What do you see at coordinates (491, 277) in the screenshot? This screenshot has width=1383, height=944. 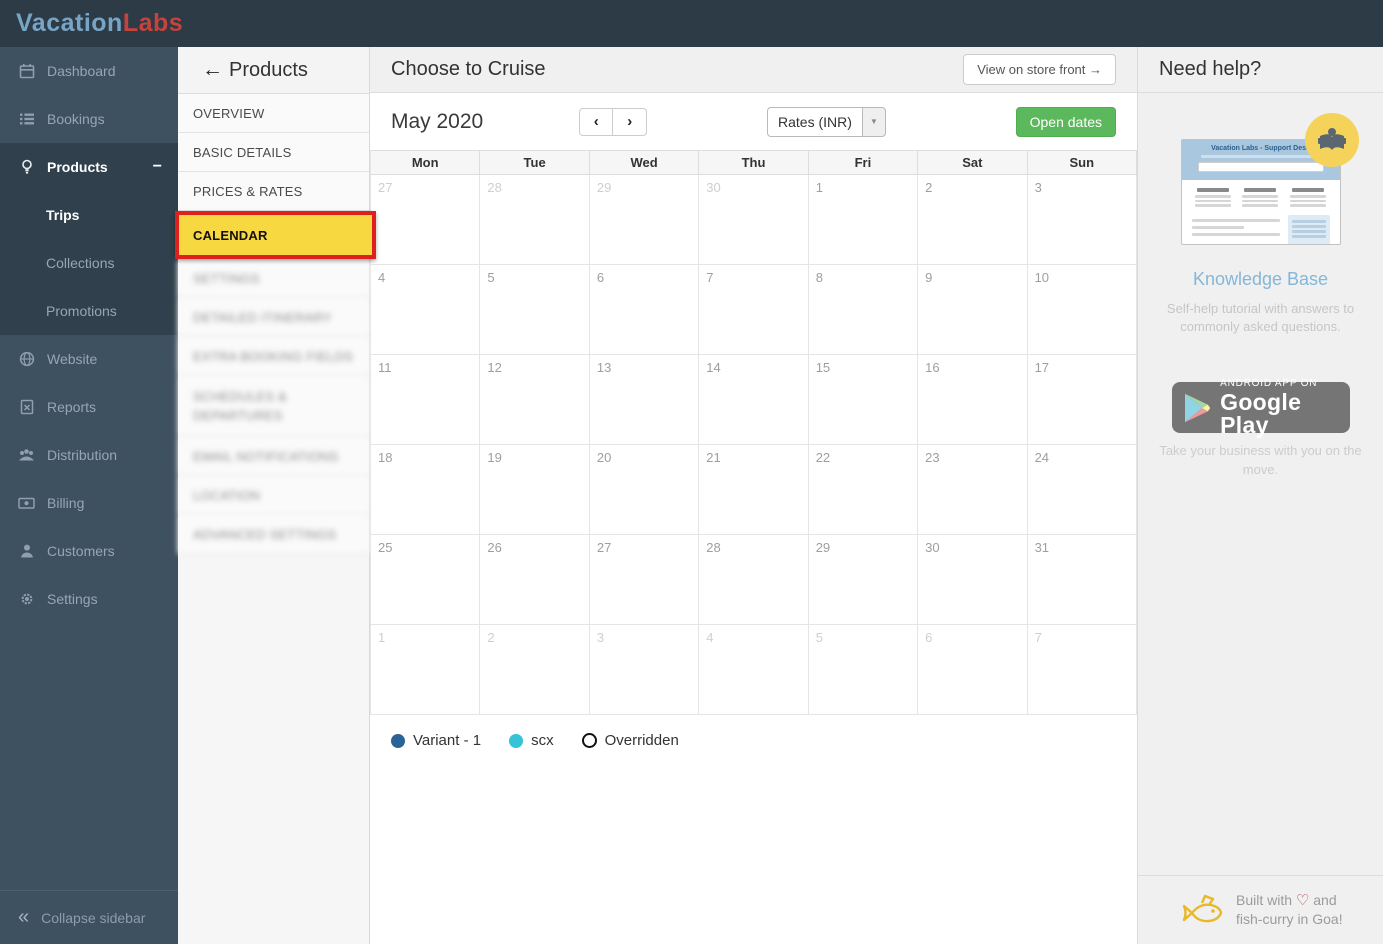 I see `calendar-cell-date: 5` at bounding box center [491, 277].